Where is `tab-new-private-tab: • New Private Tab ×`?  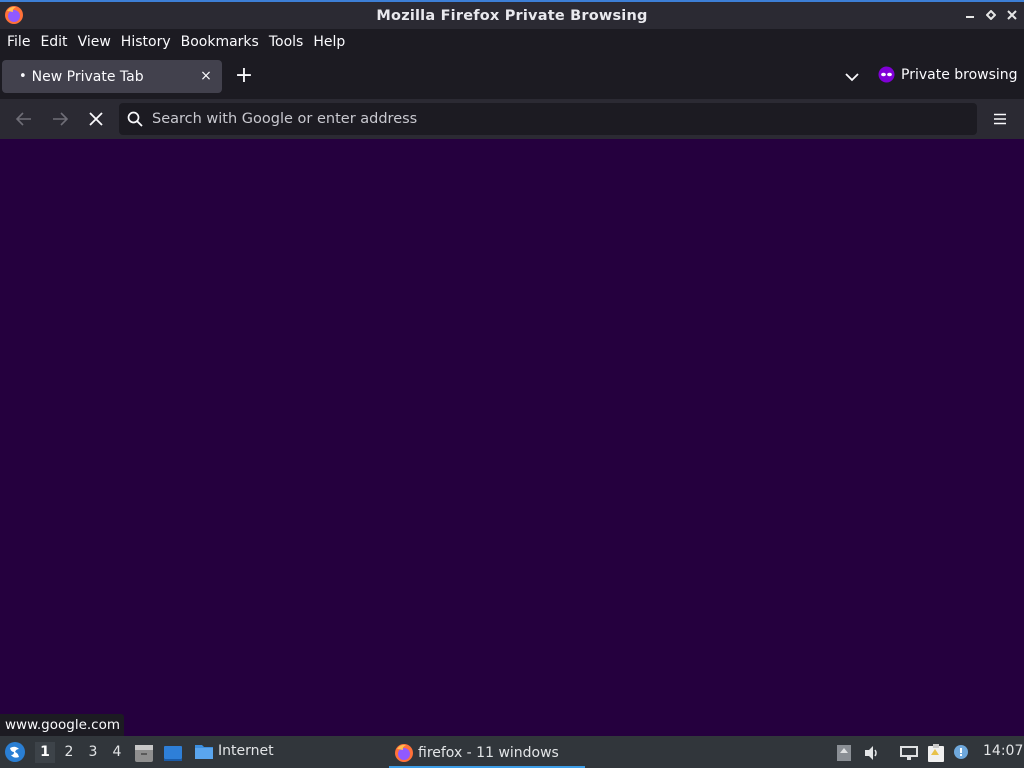 tab-new-private-tab: • New Private Tab × is located at coordinates (112, 76).